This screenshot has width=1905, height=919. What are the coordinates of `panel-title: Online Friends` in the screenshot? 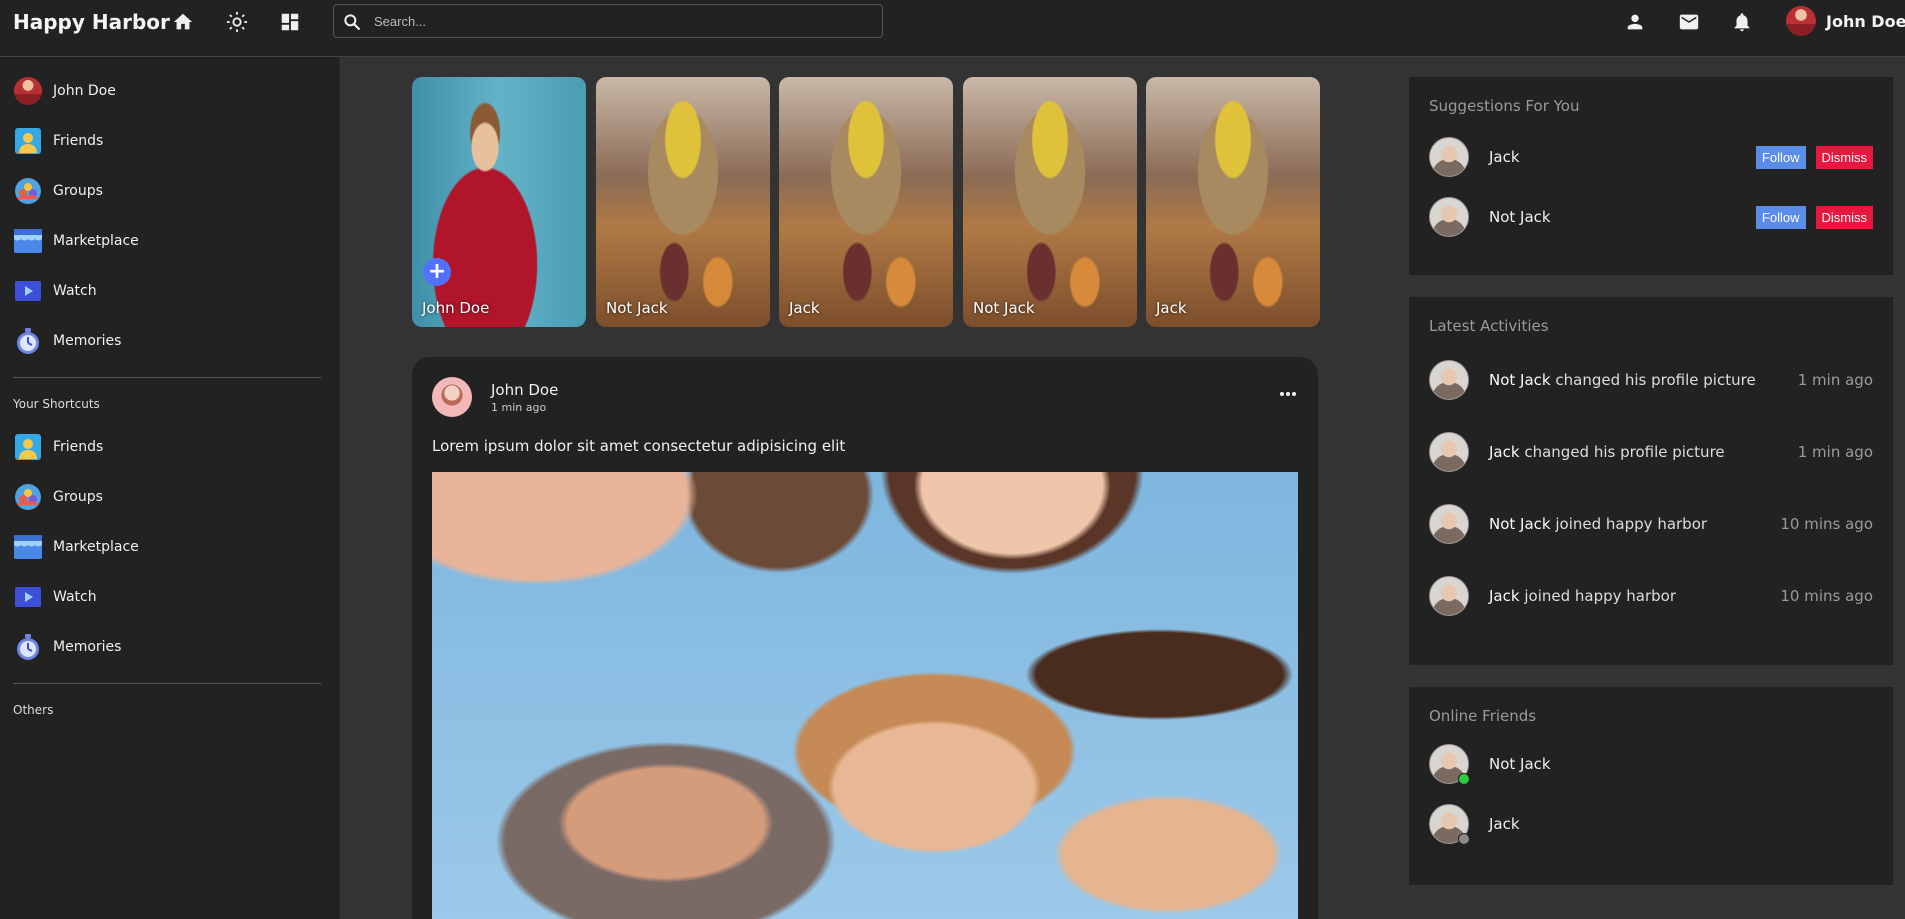 It's located at (1483, 716).